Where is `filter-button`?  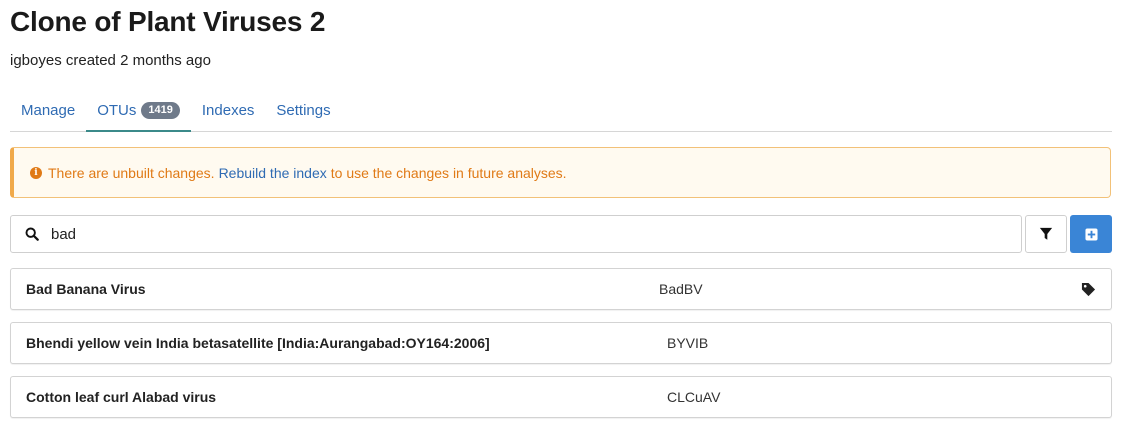 filter-button is located at coordinates (1046, 234).